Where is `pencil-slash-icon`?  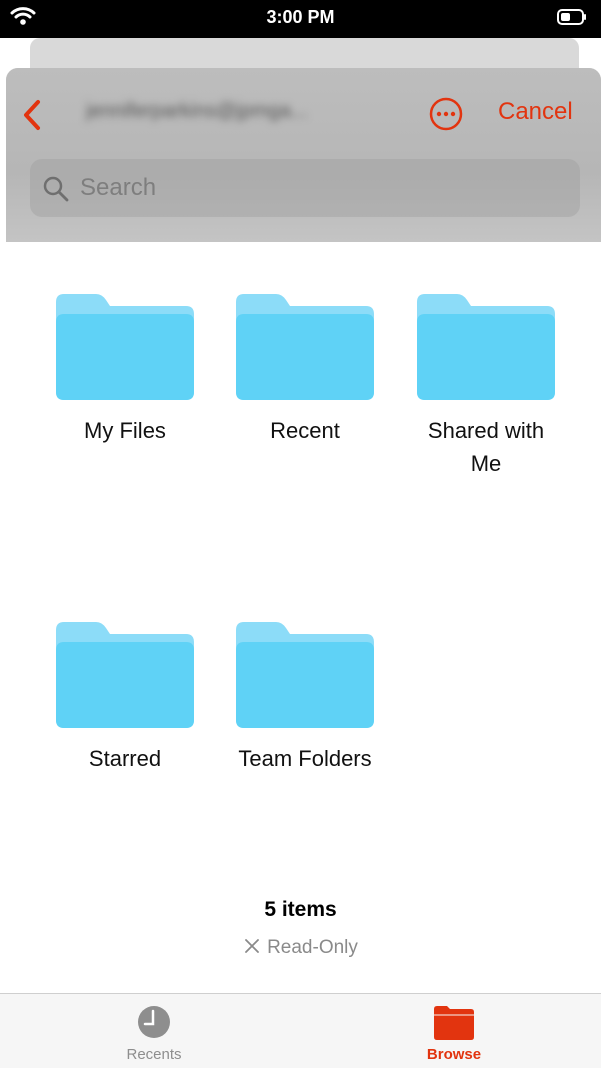 pencil-slash-icon is located at coordinates (252, 946).